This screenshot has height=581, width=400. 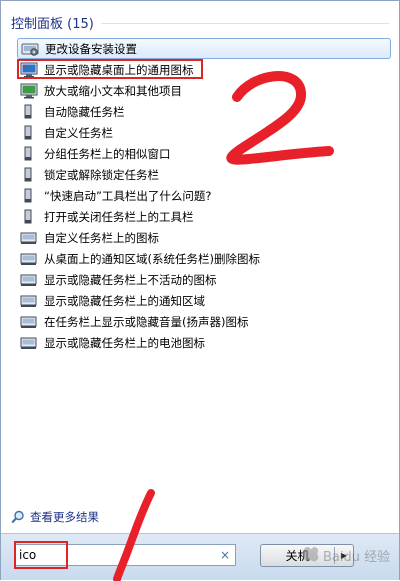 I want to click on result-label: 自定义任务栏上的图标, so click(x=101, y=237).